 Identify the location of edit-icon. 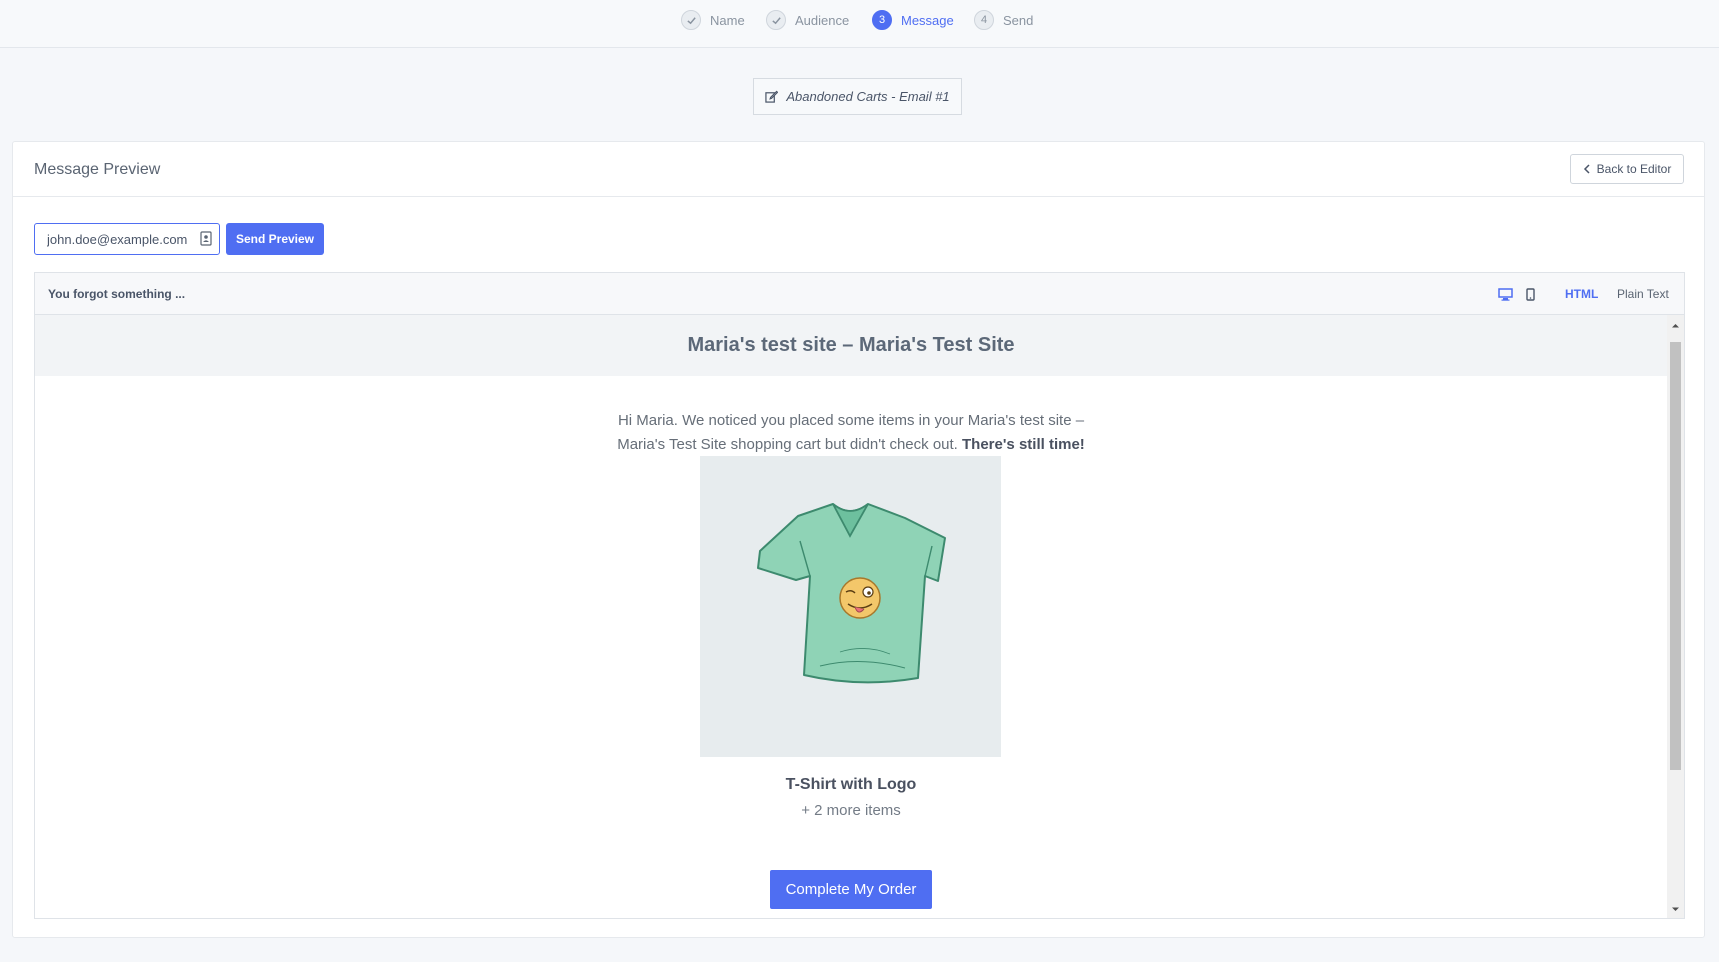
(772, 96).